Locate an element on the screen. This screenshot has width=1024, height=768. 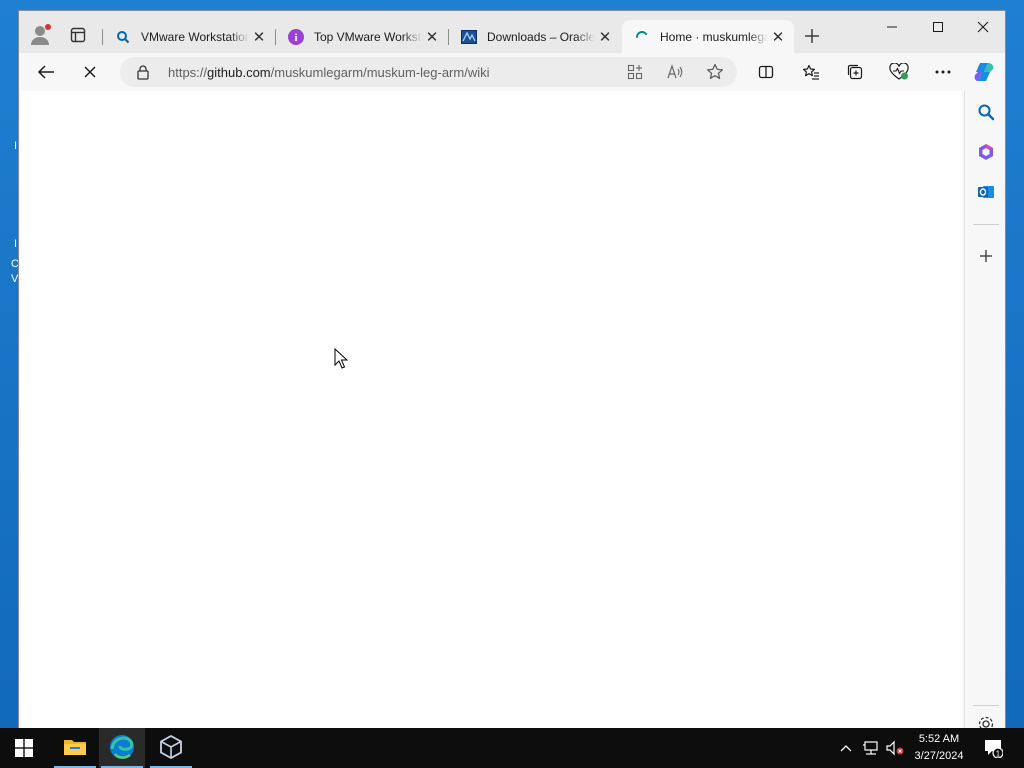
tab-title: Home · muskumlegarm is located at coordinates (714, 36).